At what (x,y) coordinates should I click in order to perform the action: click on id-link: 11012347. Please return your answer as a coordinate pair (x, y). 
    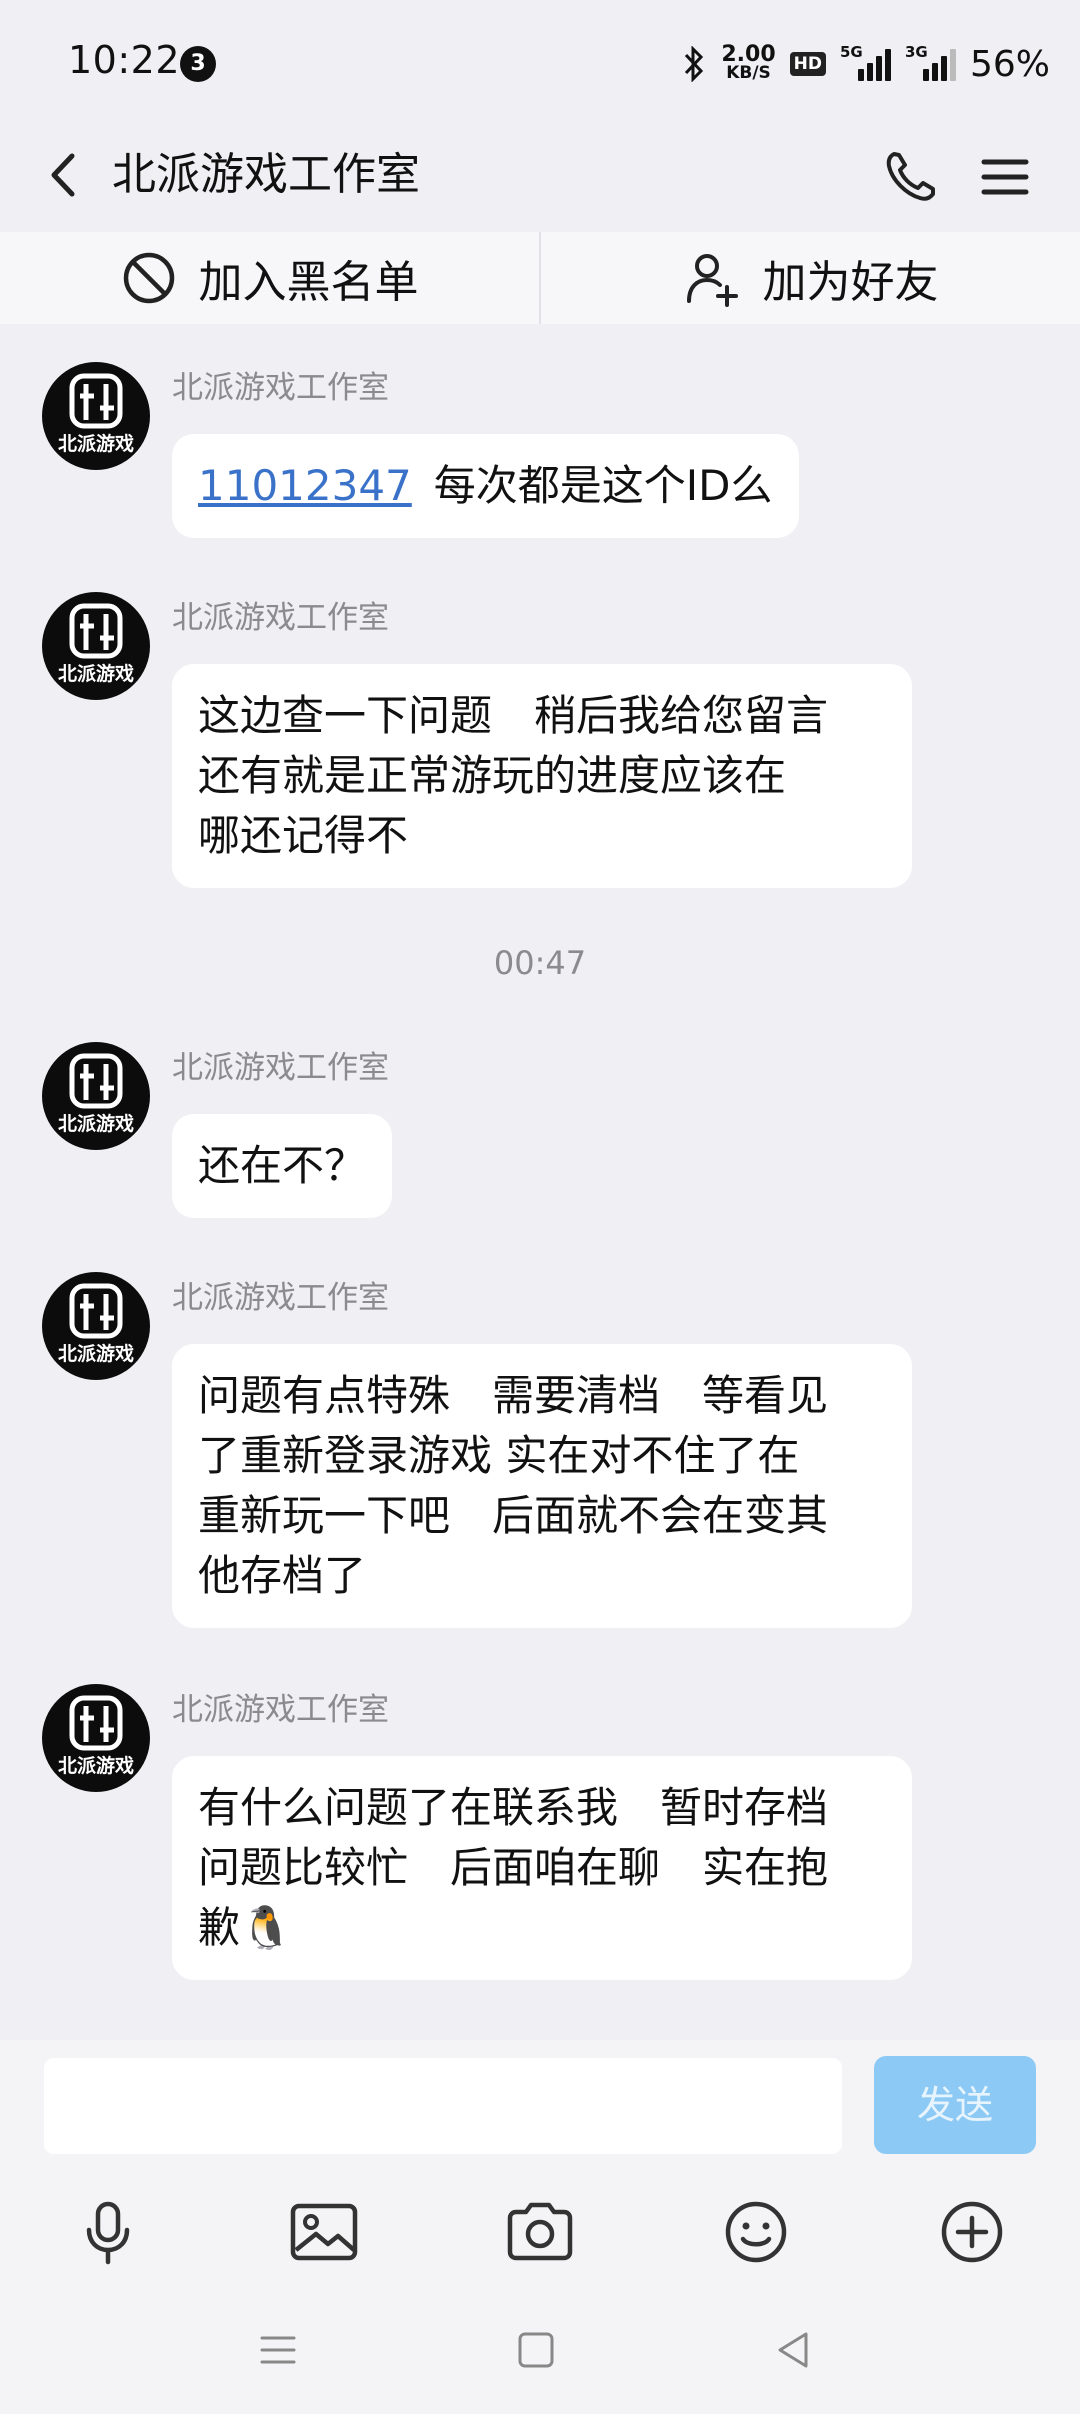
    Looking at the image, I should click on (305, 485).